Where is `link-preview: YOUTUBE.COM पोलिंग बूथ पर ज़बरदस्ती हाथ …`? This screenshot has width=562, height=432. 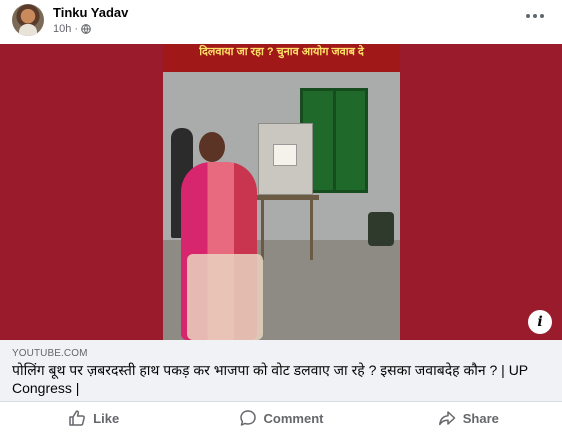 link-preview: YOUTUBE.COM पोलिंग बूथ पर ज़बरदस्ती हाथ … is located at coordinates (281, 371).